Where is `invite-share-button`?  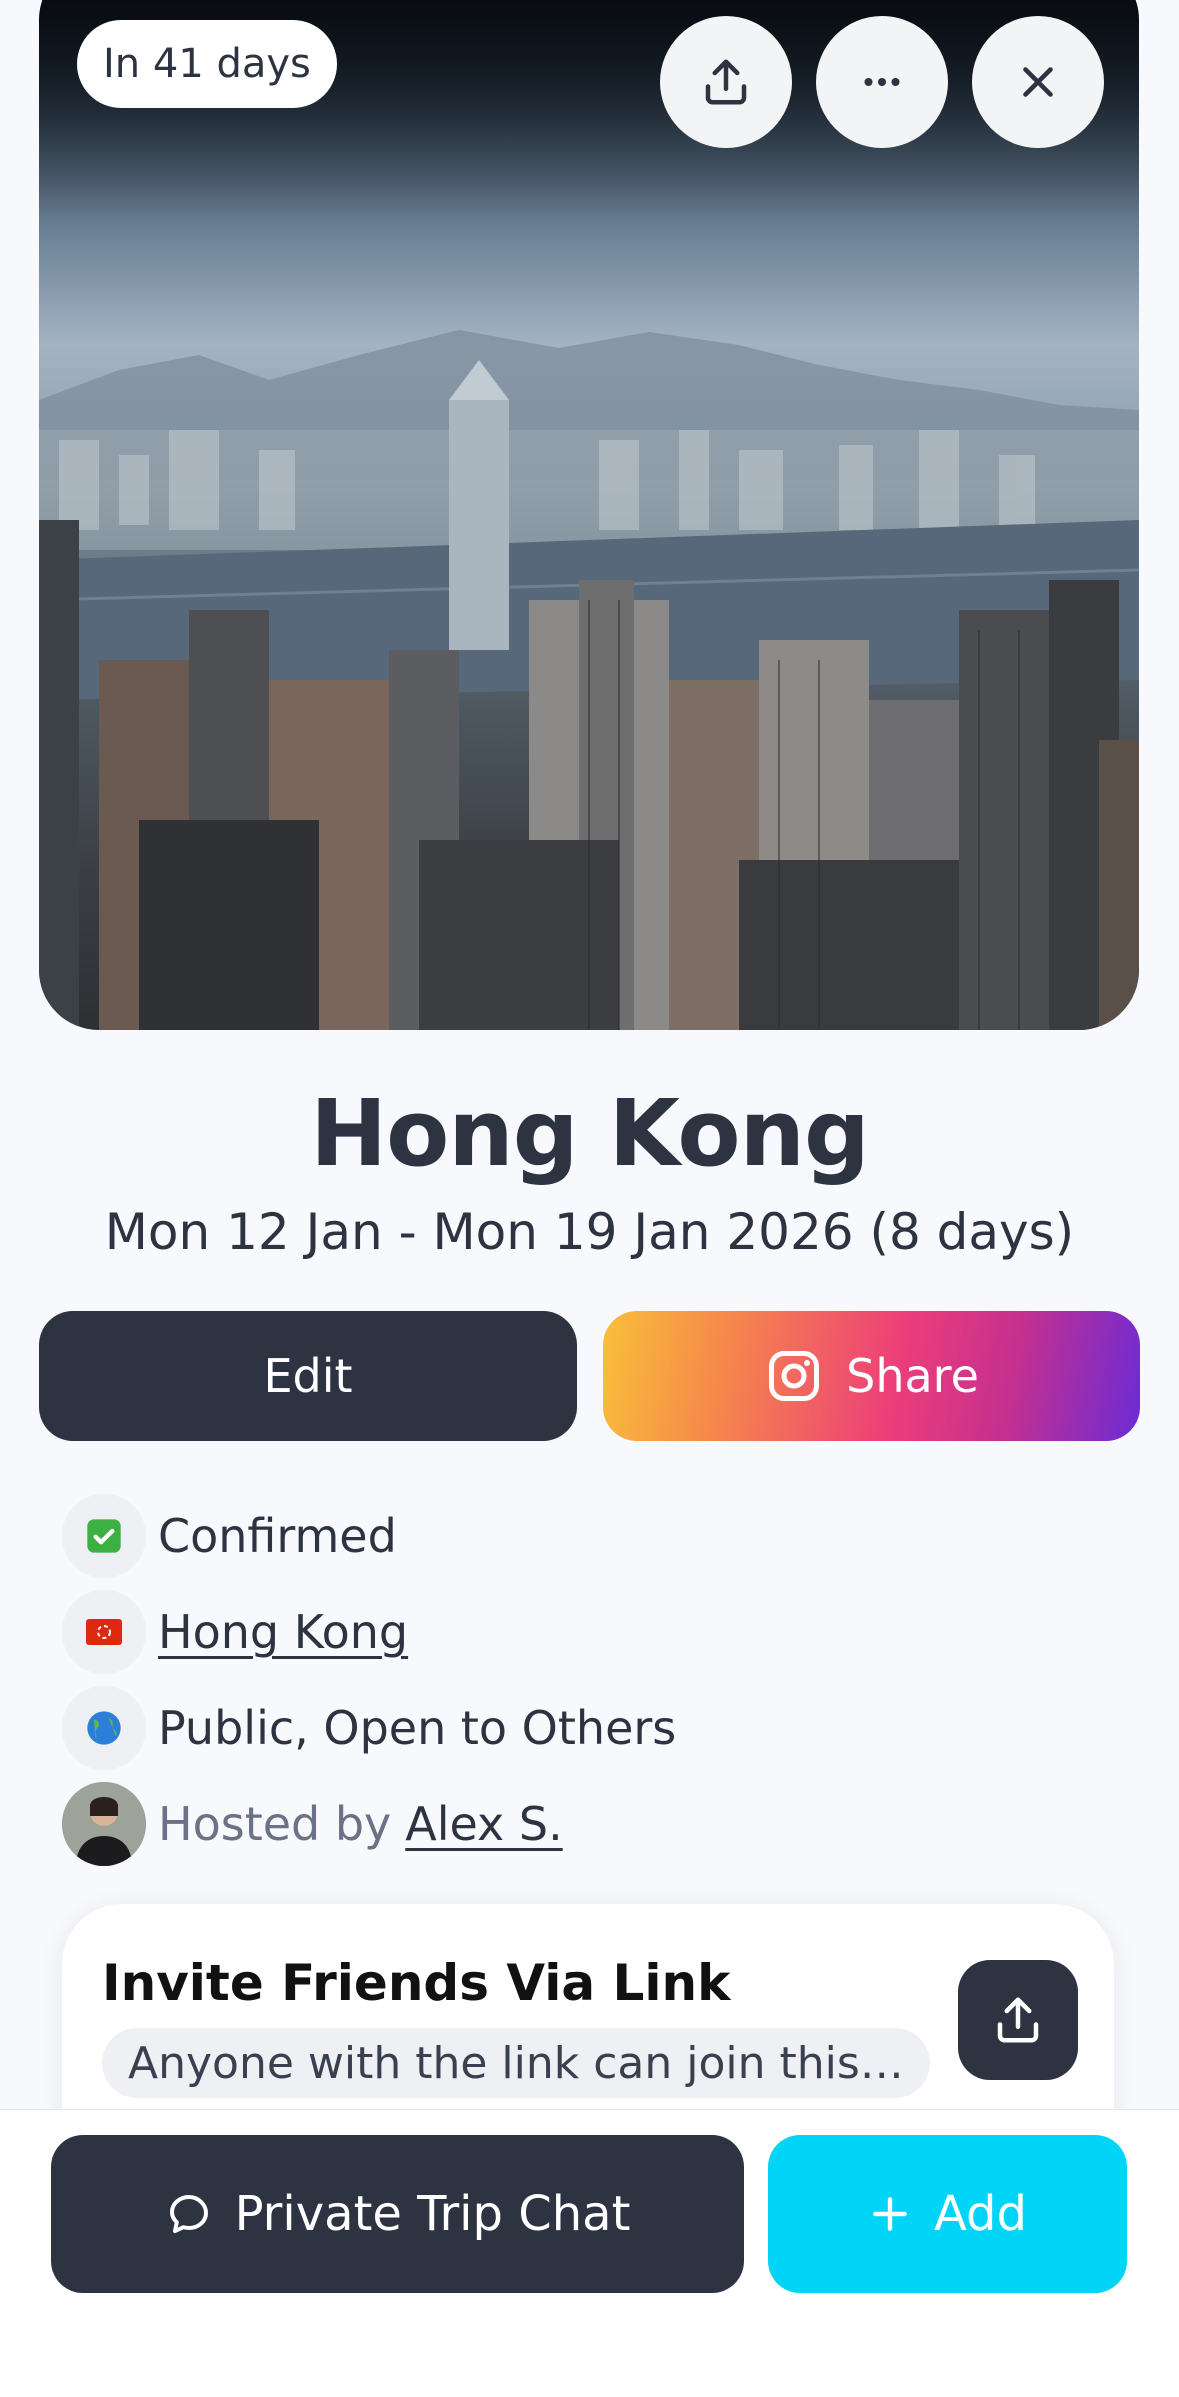 invite-share-button is located at coordinates (1018, 2020).